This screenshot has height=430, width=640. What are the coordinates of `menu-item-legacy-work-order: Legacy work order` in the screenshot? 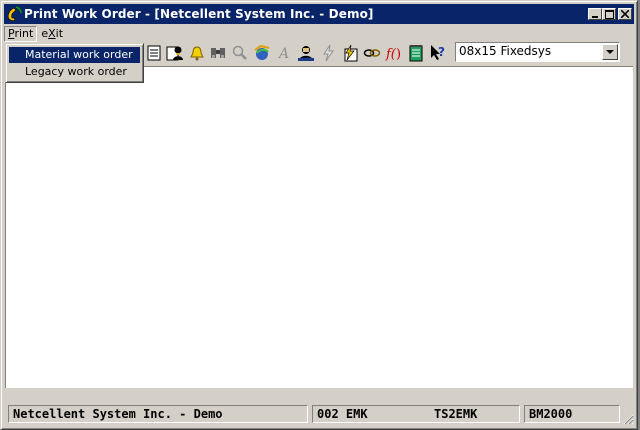 It's located at (74, 72).